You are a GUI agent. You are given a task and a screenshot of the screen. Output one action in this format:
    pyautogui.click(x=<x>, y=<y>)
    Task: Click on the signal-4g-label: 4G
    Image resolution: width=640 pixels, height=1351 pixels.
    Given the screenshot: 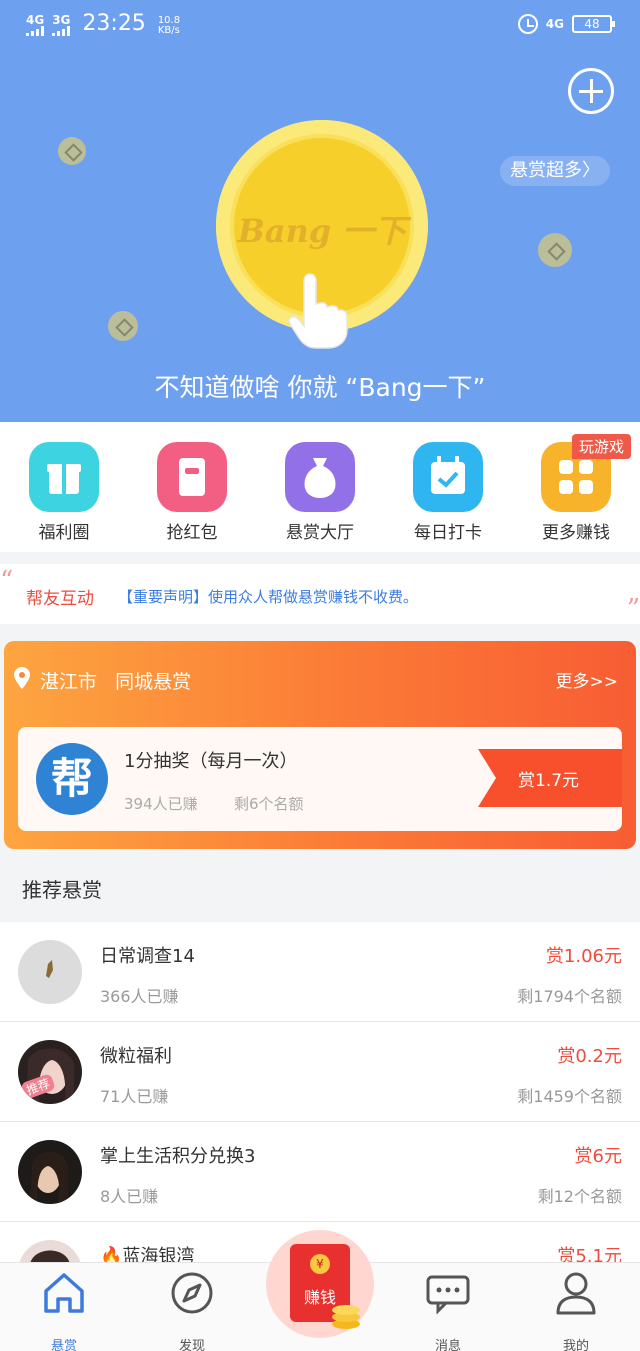 What is the action you would take?
    pyautogui.click(x=35, y=20)
    